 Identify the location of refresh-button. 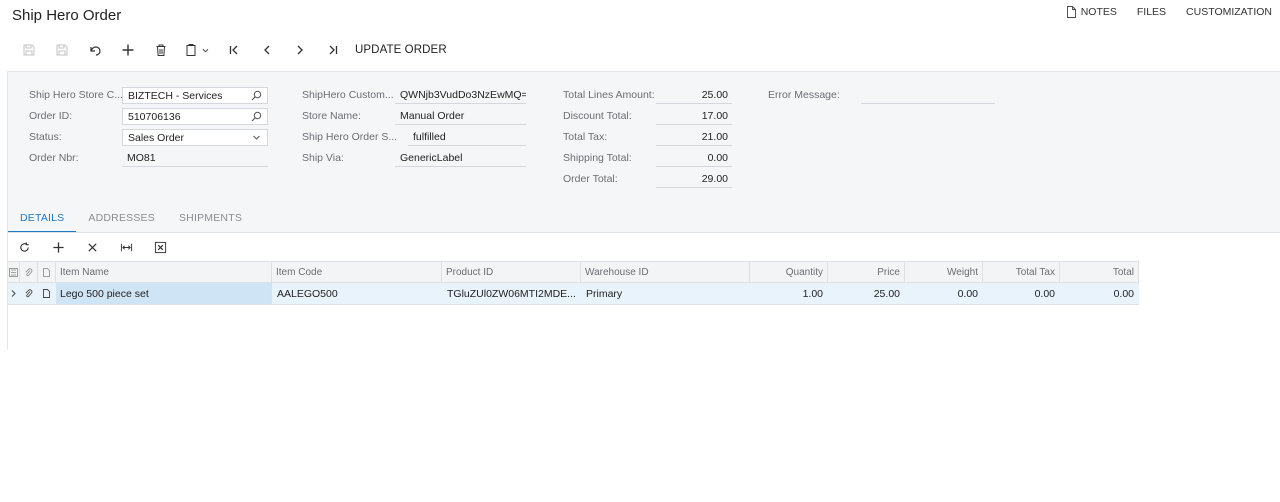
(29, 247).